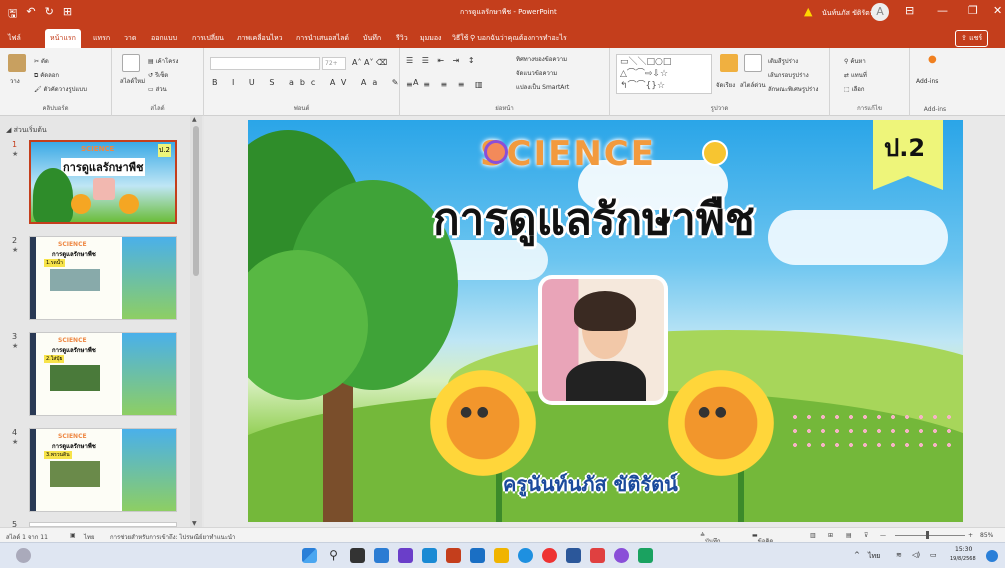 Image resolution: width=1005 pixels, height=568 pixels. What do you see at coordinates (725, 85) in the screenshot?
I see `arrange-label: จัดเรียง` at bounding box center [725, 85].